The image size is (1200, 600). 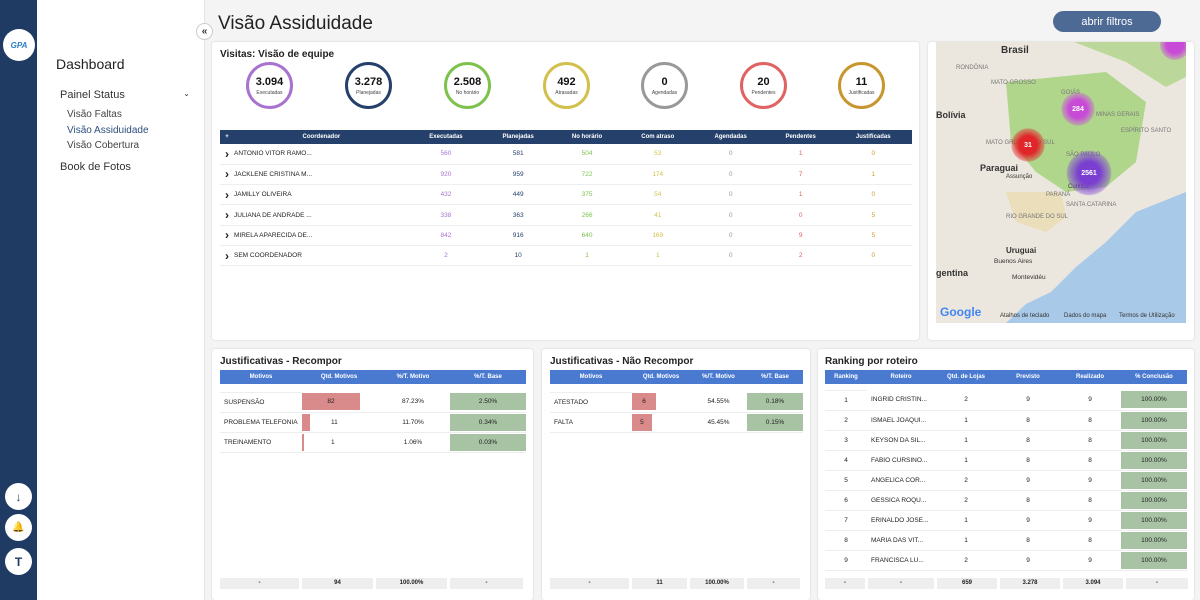 I want to click on sidebar-item-book-de-fotos: Book de Fotos, so click(x=95, y=167).